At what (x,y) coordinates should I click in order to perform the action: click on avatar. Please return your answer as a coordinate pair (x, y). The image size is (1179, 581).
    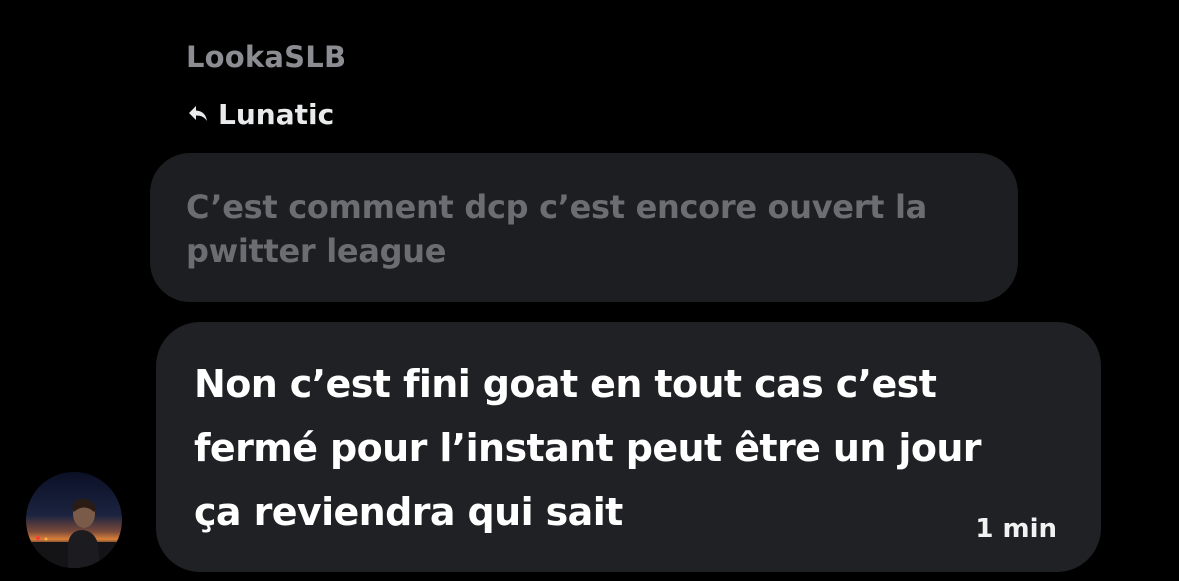
    Looking at the image, I should click on (74, 520).